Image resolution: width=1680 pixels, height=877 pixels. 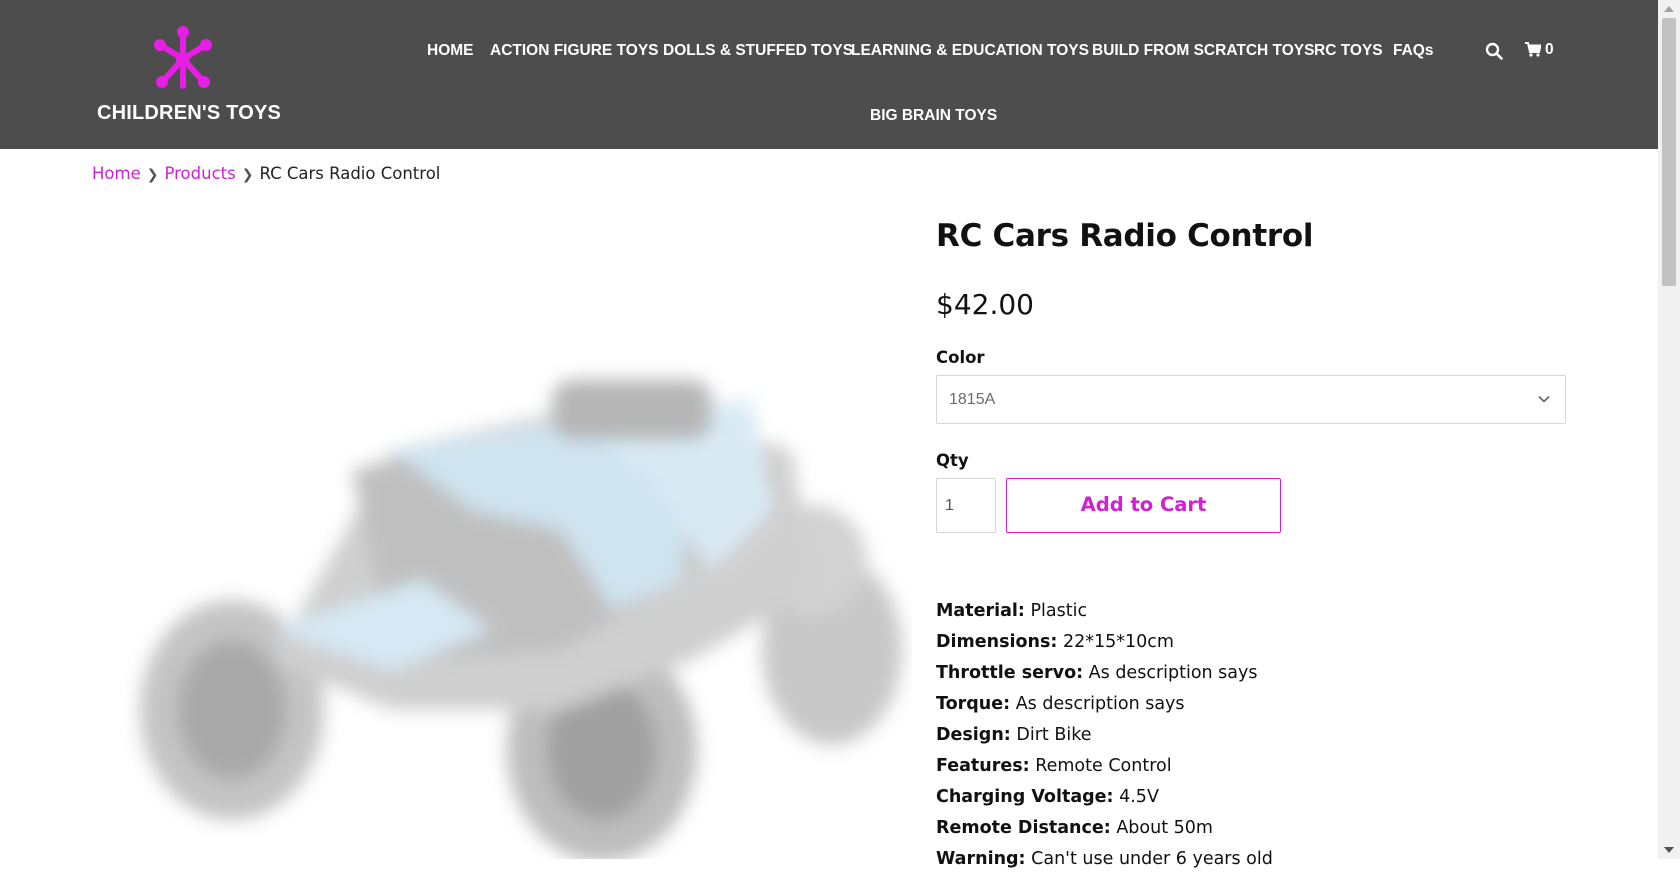 What do you see at coordinates (1010, 673) in the screenshot?
I see `spec-key: Throttle servo:` at bounding box center [1010, 673].